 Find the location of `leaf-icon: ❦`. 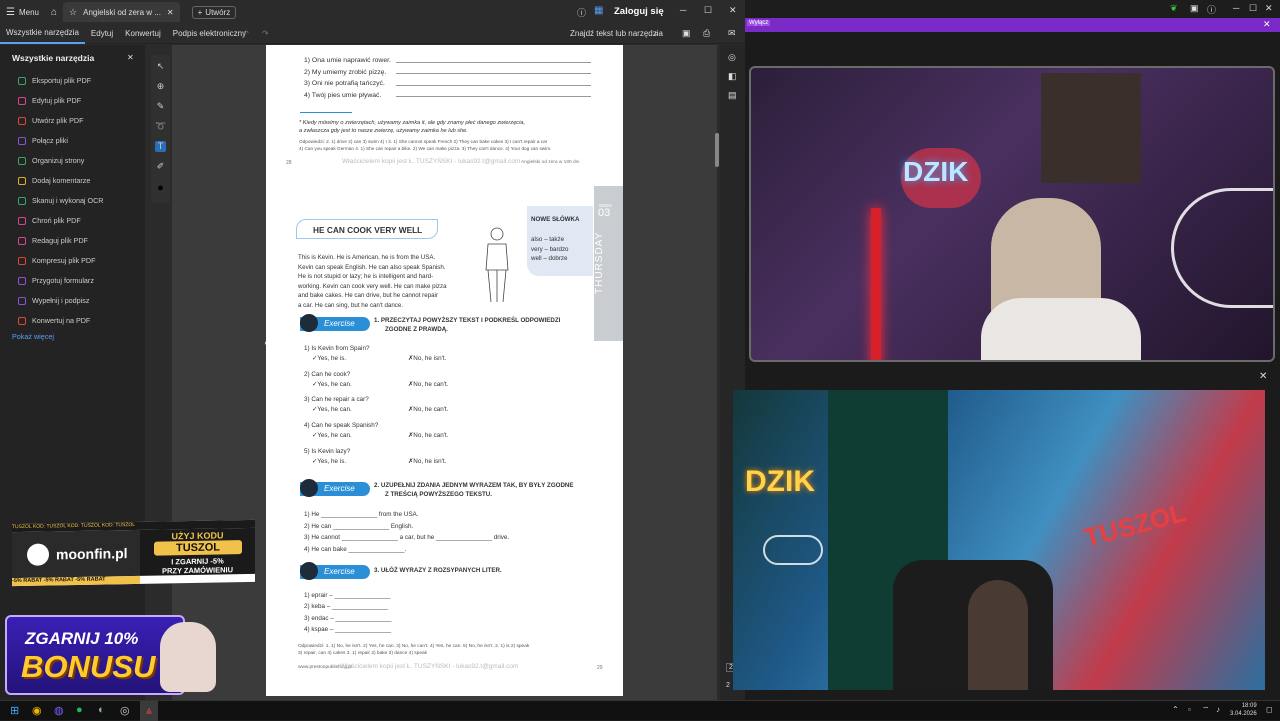

leaf-icon: ❦ is located at coordinates (1174, 8).